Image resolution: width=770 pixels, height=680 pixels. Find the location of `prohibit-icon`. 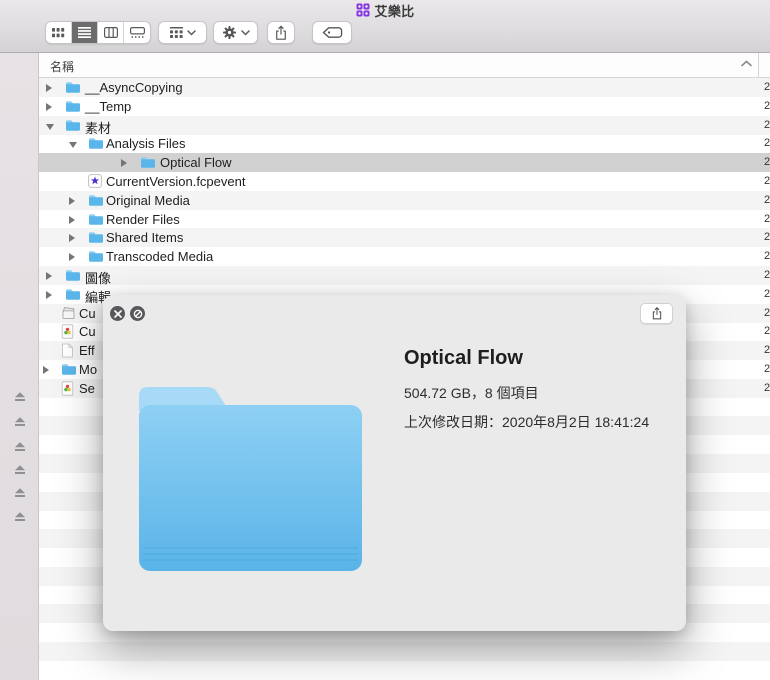

prohibit-icon is located at coordinates (137, 313).